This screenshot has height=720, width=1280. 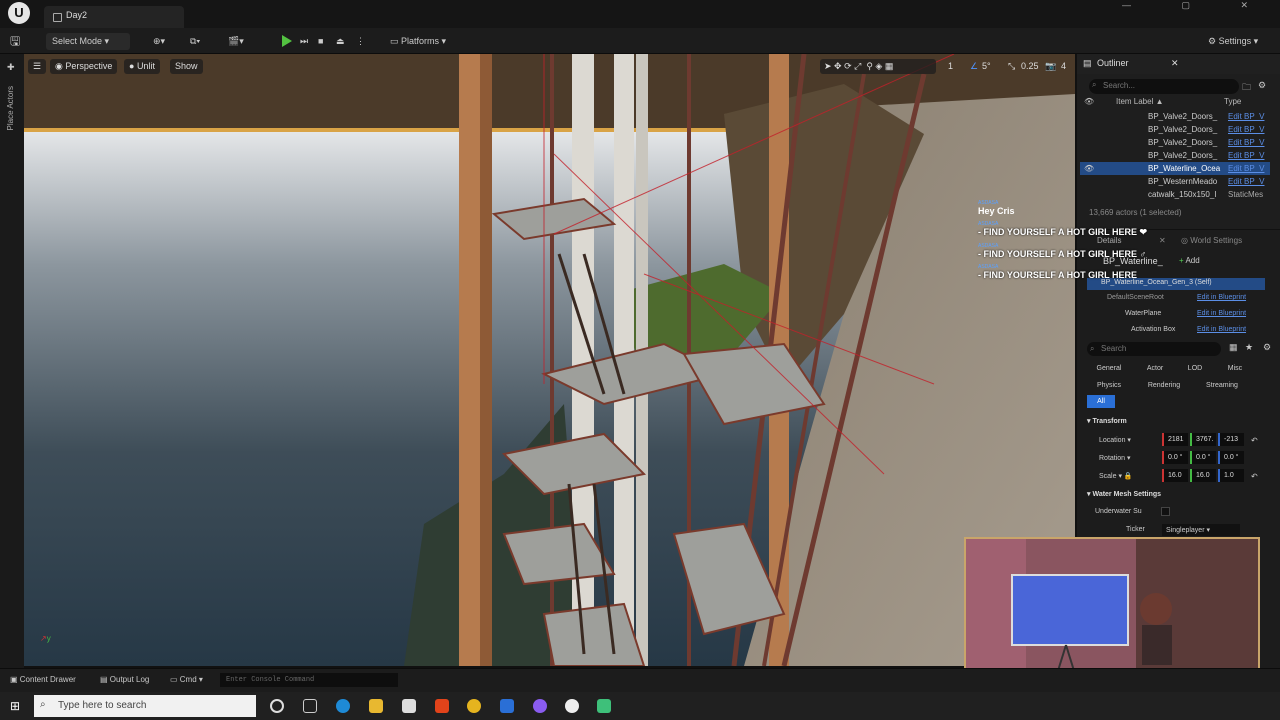 I want to click on blueprint-icon: ⧉▾, so click(x=202, y=41).